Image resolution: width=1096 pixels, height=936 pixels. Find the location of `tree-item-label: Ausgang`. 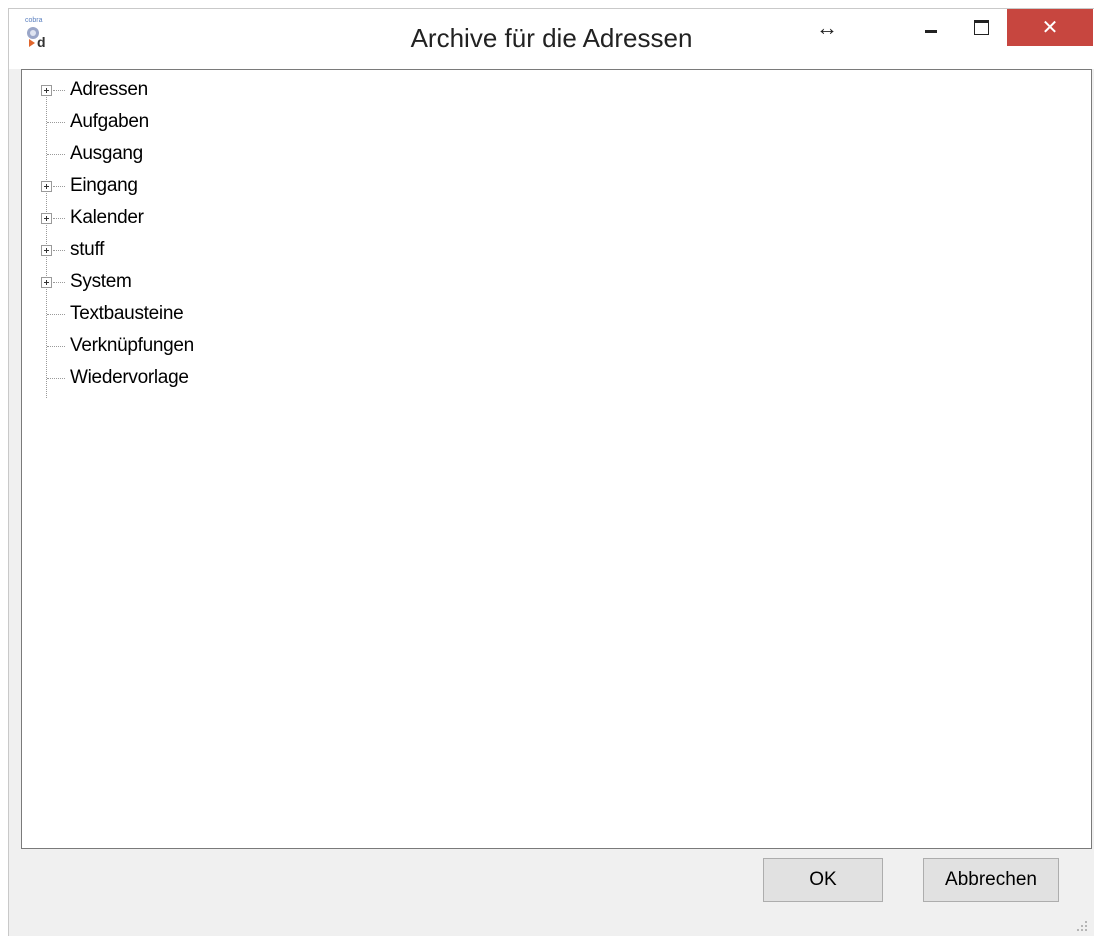

tree-item-label: Ausgang is located at coordinates (106, 153).